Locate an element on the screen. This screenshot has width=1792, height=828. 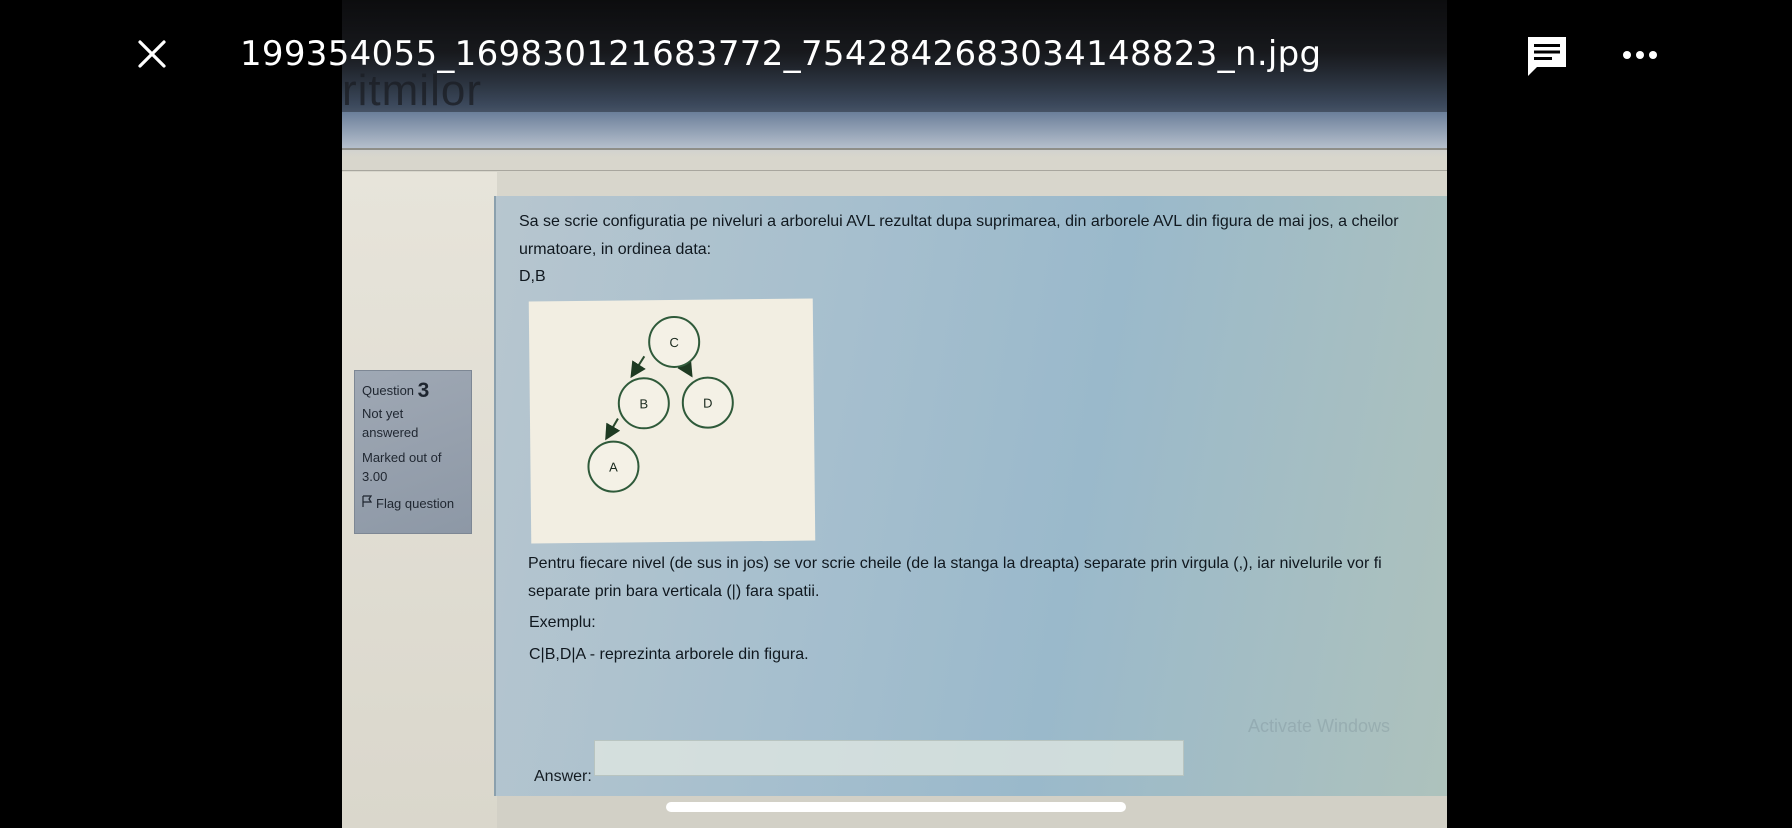
home-indicator is located at coordinates (896, 807).